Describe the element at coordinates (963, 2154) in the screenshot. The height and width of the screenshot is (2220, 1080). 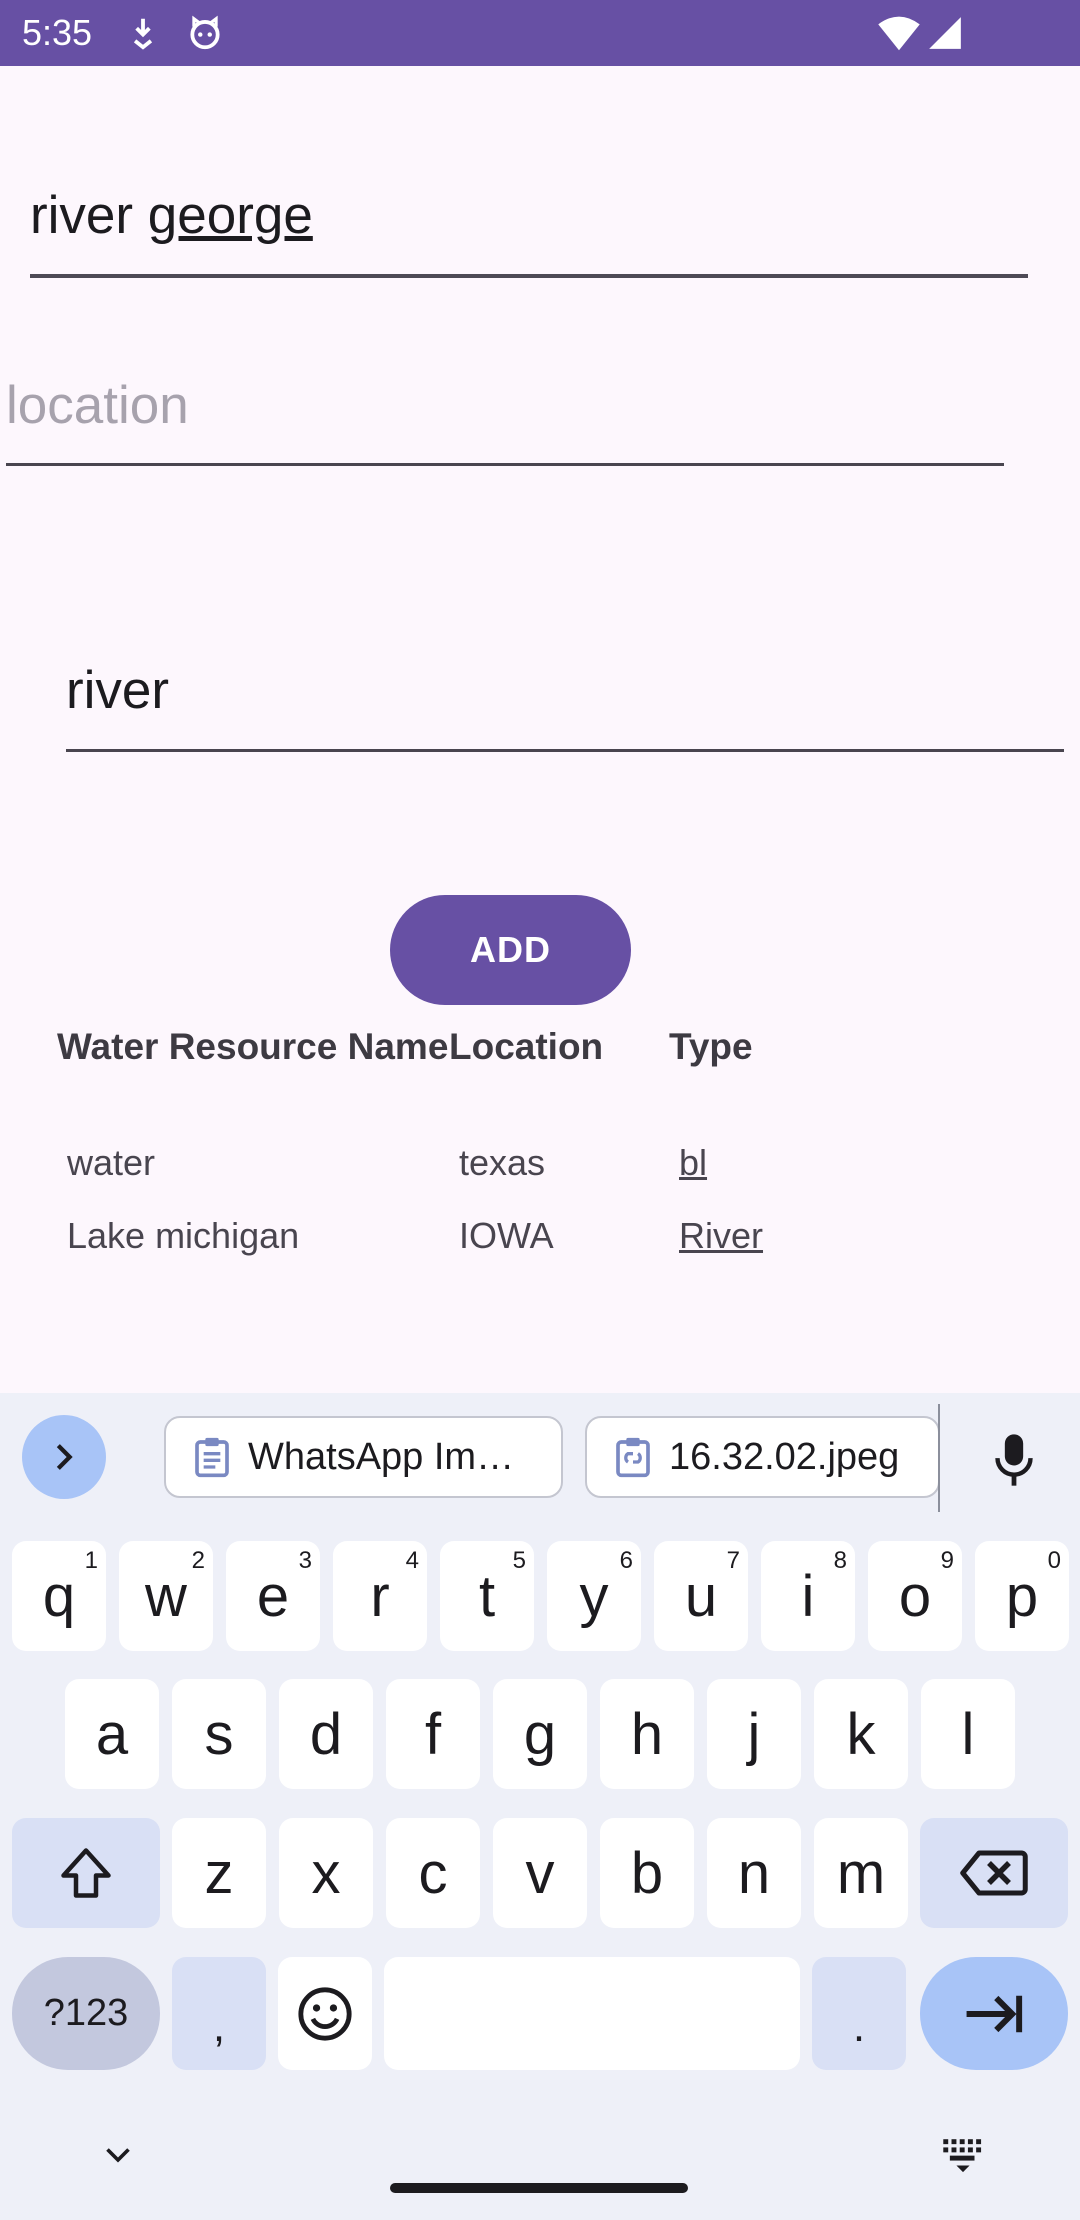
I see `keyboard-switch-icon` at that location.